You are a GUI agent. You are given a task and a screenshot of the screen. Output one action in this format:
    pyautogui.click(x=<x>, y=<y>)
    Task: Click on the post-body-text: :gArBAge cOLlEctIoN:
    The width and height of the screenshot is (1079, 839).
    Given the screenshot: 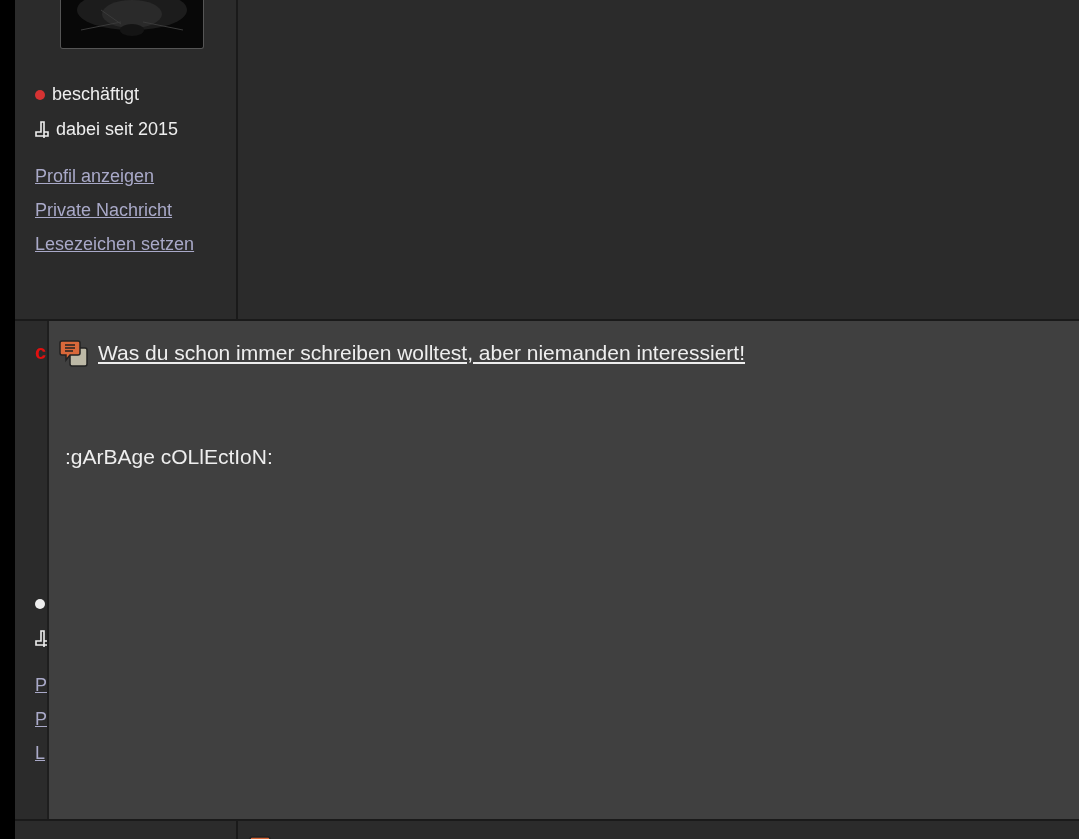 What is the action you would take?
    pyautogui.click(x=169, y=457)
    